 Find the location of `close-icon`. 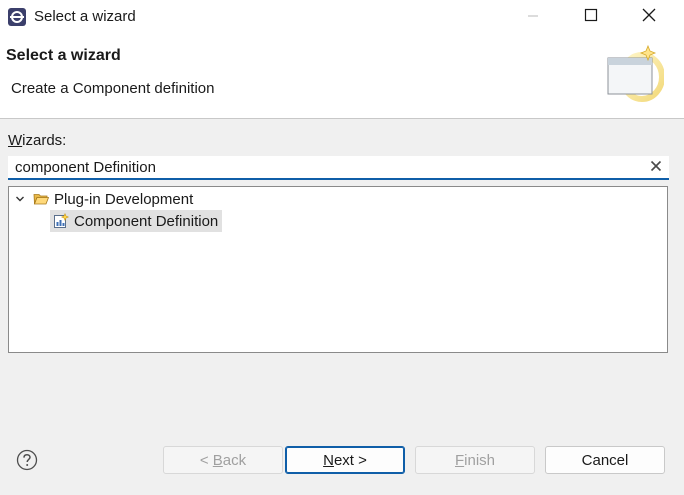

close-icon is located at coordinates (649, 17).